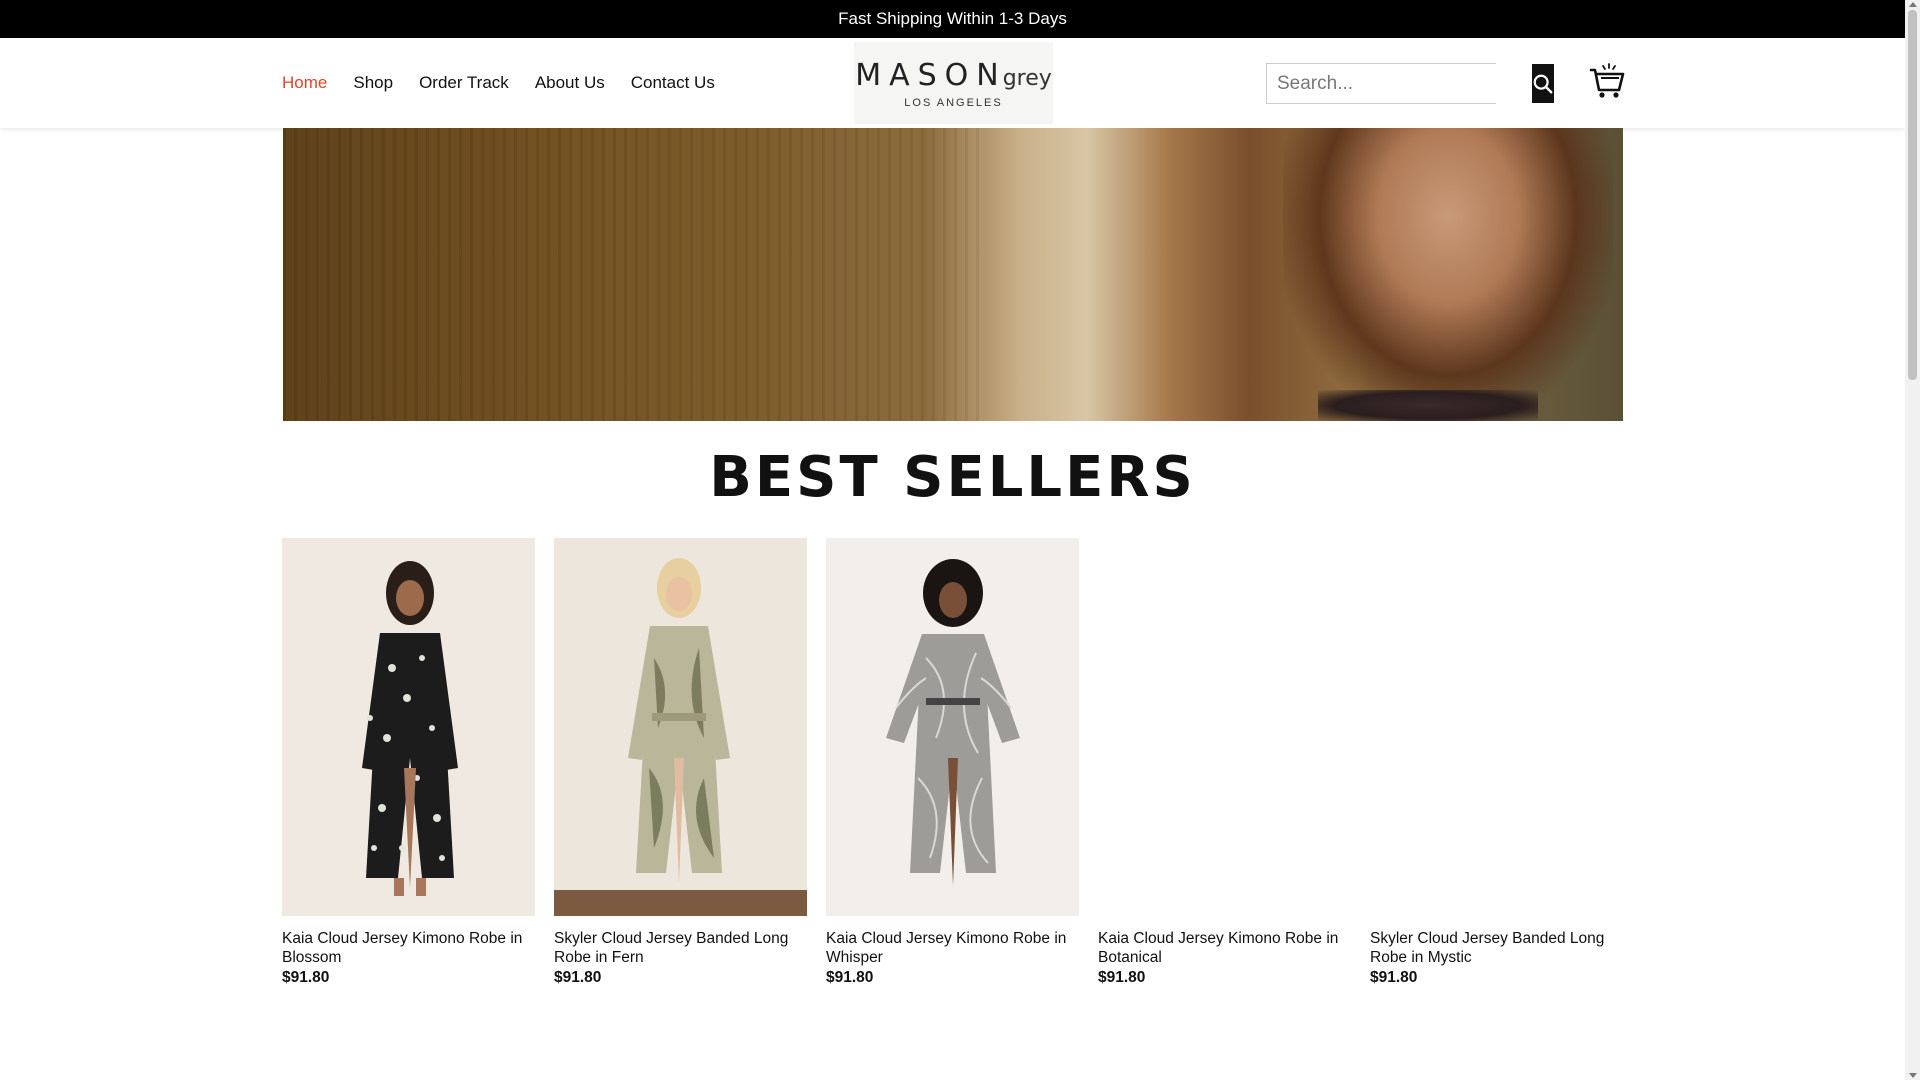  I want to click on cart-icon, so click(1607, 80).